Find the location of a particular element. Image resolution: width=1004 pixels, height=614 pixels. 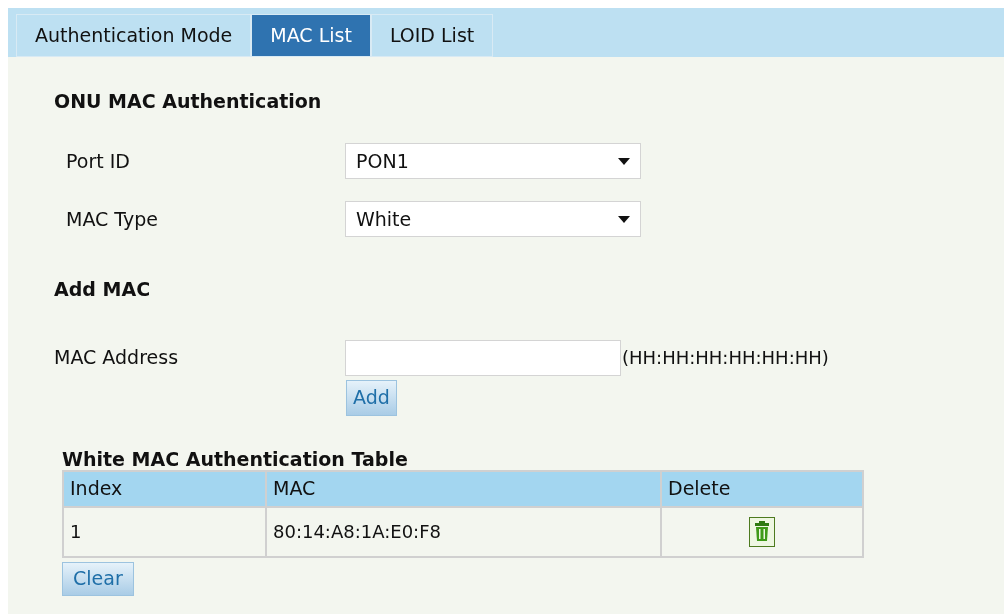

clear-button: Clear is located at coordinates (98, 578).